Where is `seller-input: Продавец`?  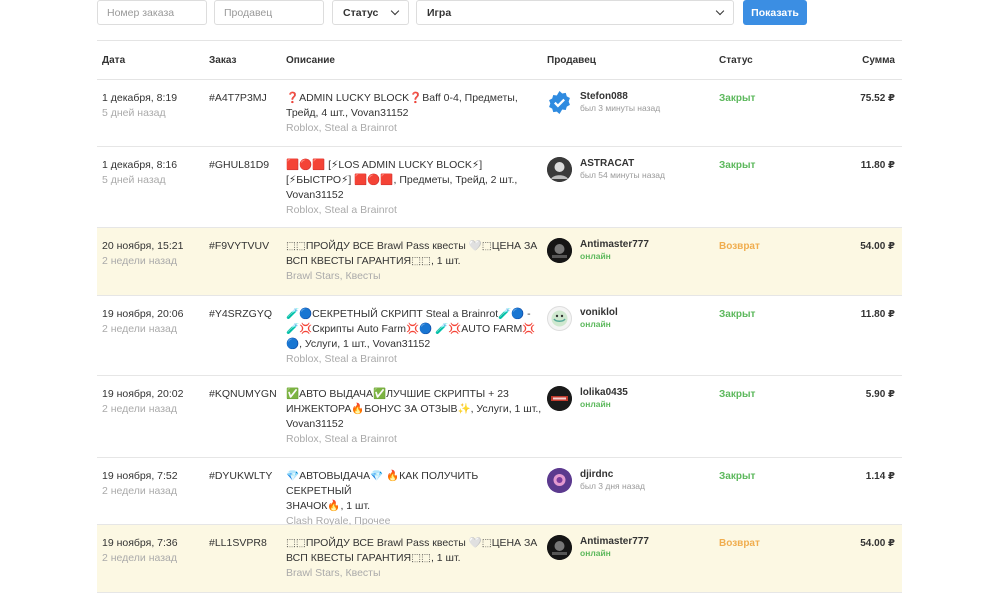 seller-input: Продавец is located at coordinates (269, 12).